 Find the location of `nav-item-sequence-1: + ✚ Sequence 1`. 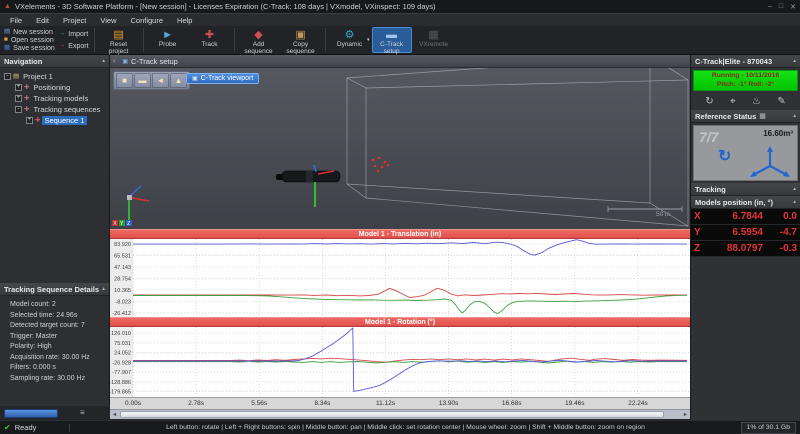

nav-item-sequence-1: + ✚ Sequence 1 is located at coordinates (54, 120).